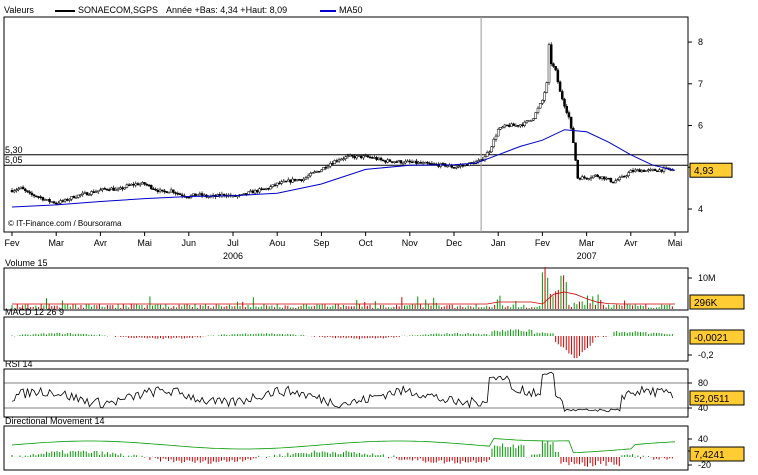 Image resolution: width=758 pixels, height=475 pixels. Describe the element at coordinates (700, 84) in the screenshot. I see `y-tick-label: 7` at that location.